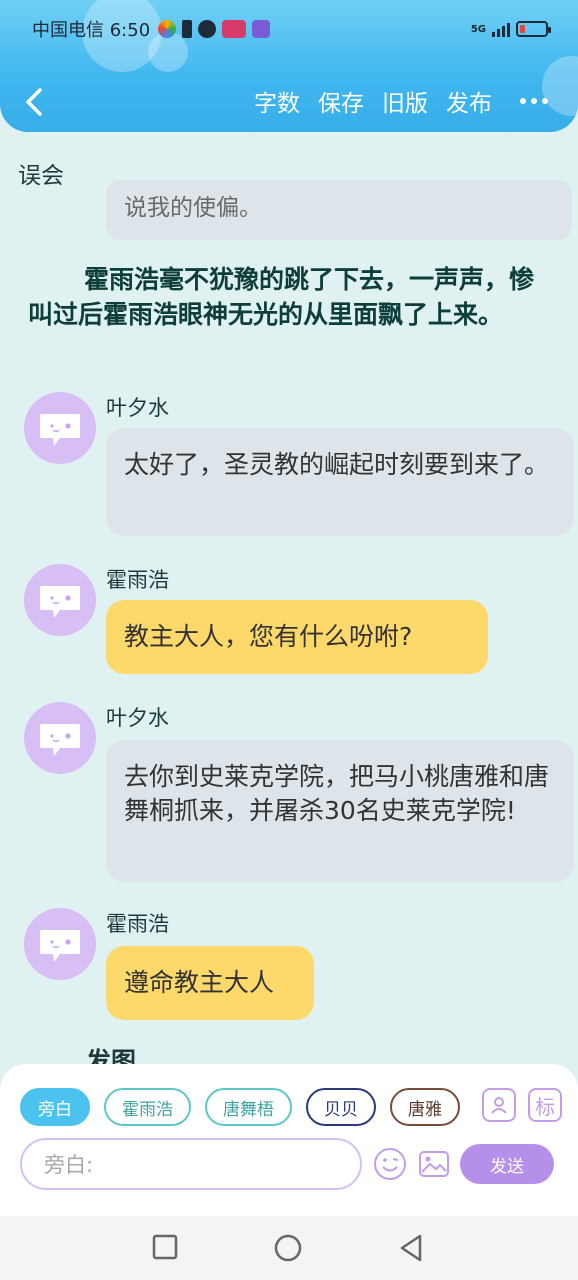 The height and width of the screenshot is (1280, 578). What do you see at coordinates (340, 811) in the screenshot?
I see `message-bubble: 去你到史莱克学院，把马小桃唐雅和唐舞桐抓来，并屠杀30名史莱克学院!` at bounding box center [340, 811].